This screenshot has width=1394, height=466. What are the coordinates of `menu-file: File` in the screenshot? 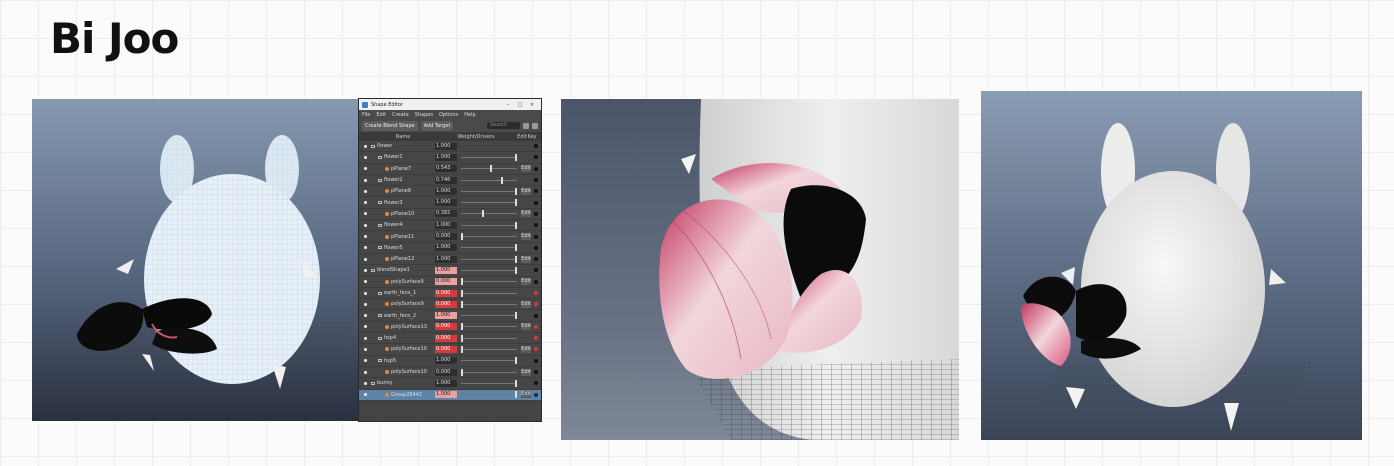 It's located at (366, 115).